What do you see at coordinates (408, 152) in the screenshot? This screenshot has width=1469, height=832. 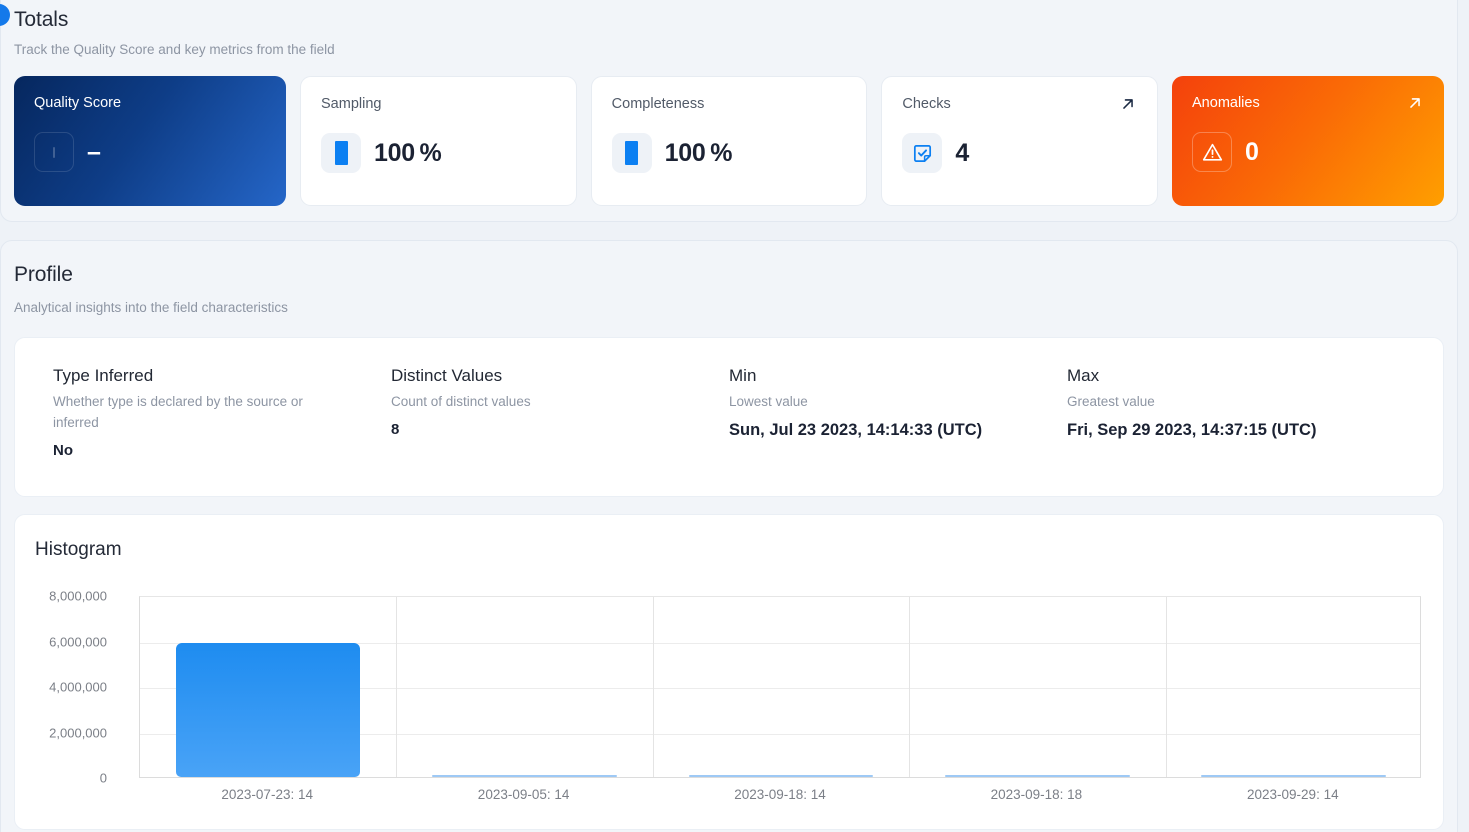 I see `kpi-value-sampling: 100 %` at bounding box center [408, 152].